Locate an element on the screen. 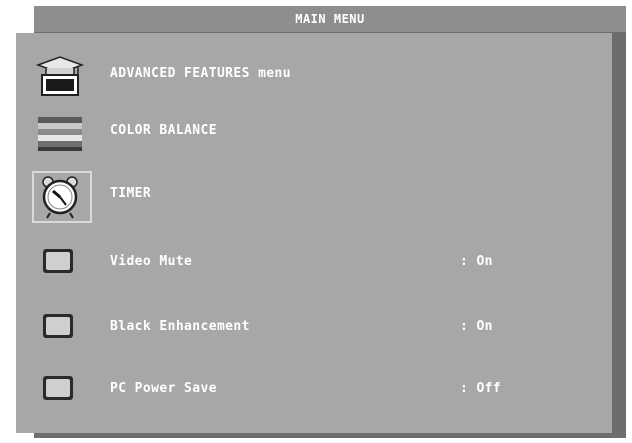 Image resolution: width=632 pixels, height=443 pixels. menu-item-black-enhancement: Black Enhancement : On is located at coordinates (314, 327).